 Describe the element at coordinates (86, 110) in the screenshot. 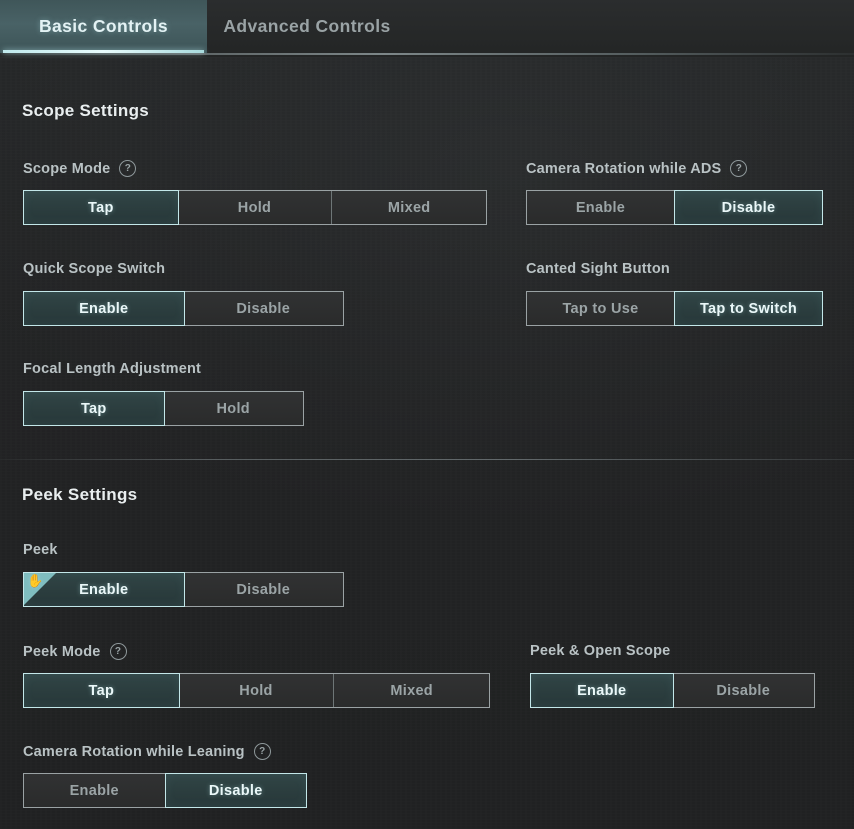

I see `section-title-scope-settings: Scope Settings` at that location.